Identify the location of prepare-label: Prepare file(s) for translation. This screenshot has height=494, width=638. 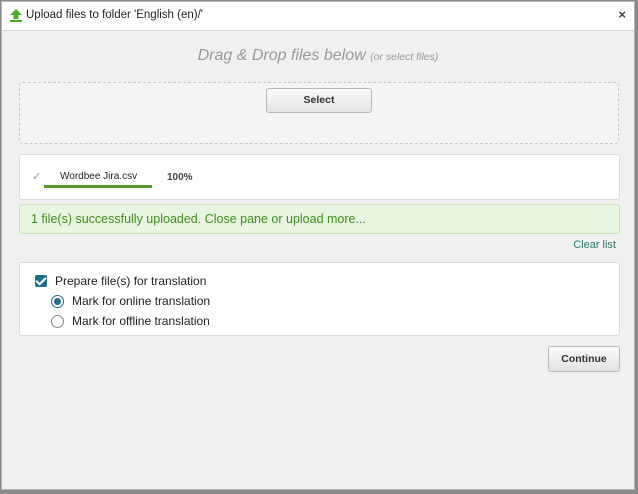
(131, 281).